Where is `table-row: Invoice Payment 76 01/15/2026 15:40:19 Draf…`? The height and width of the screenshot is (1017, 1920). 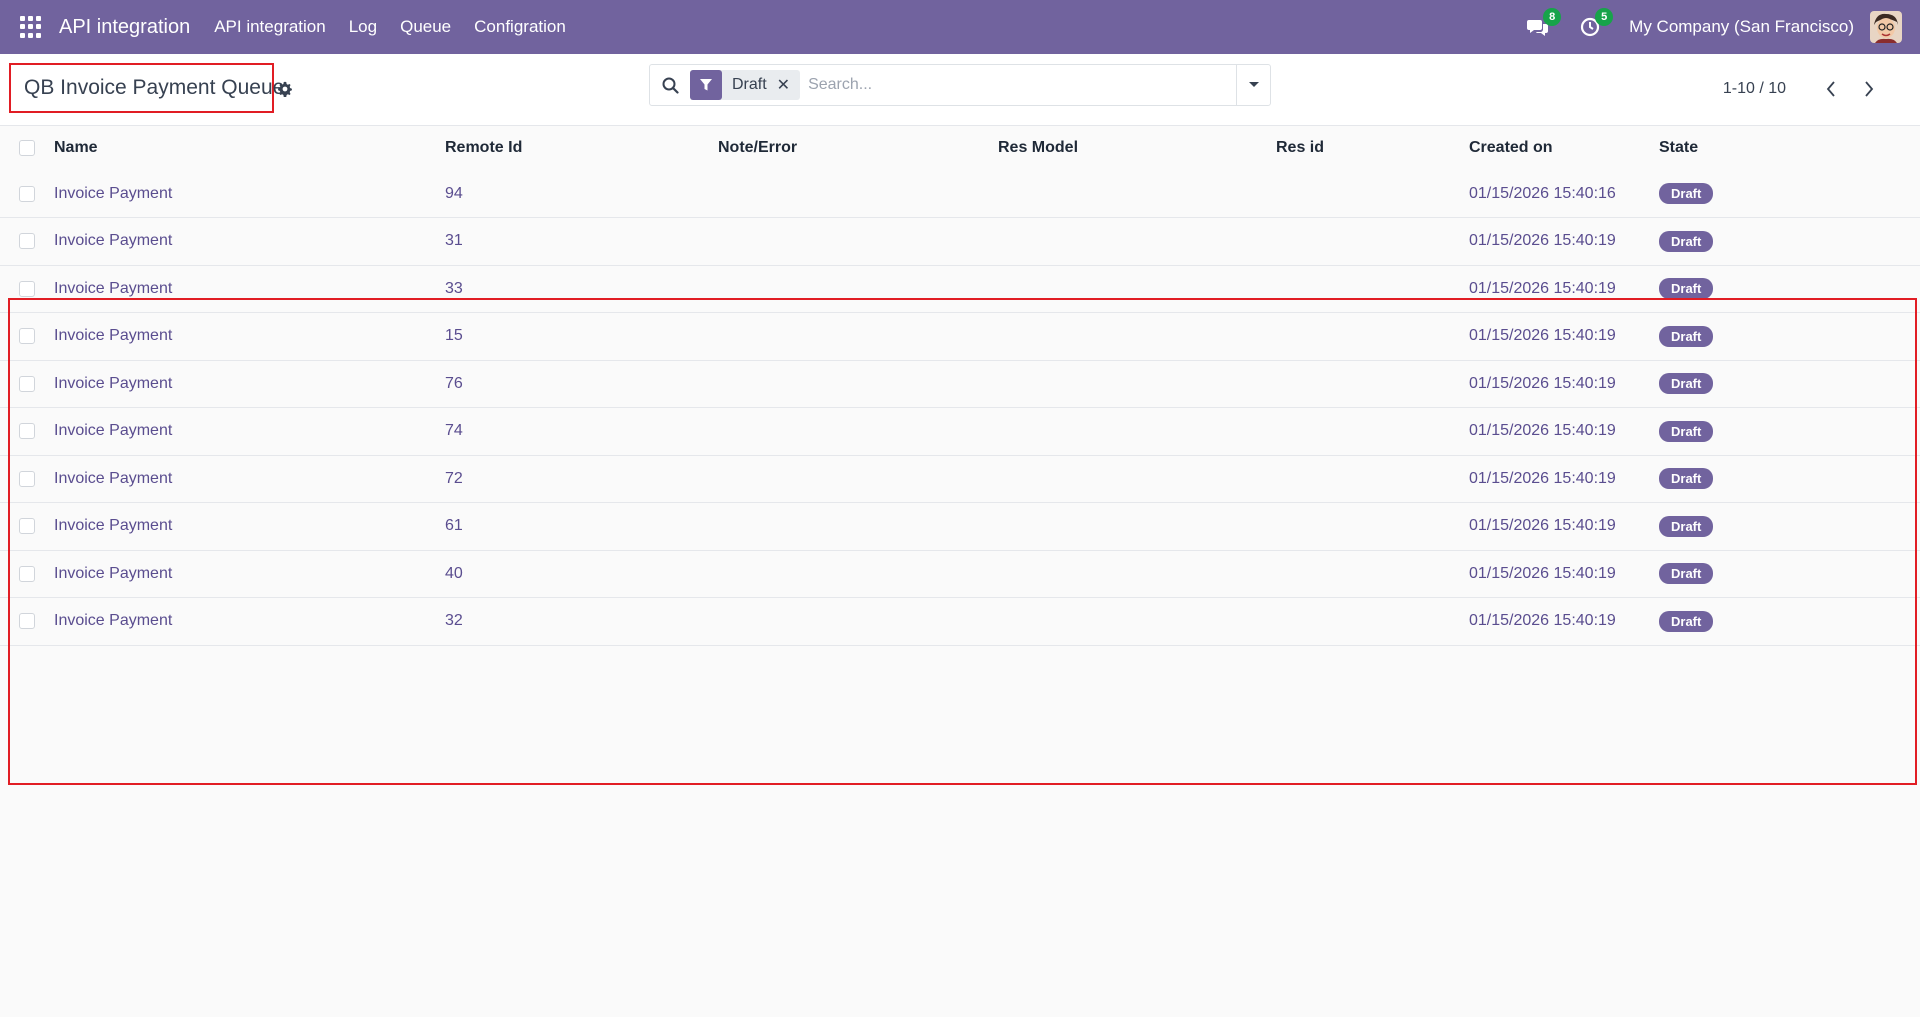
table-row: Invoice Payment 76 01/15/2026 15:40:19 Draf… is located at coordinates (960, 384).